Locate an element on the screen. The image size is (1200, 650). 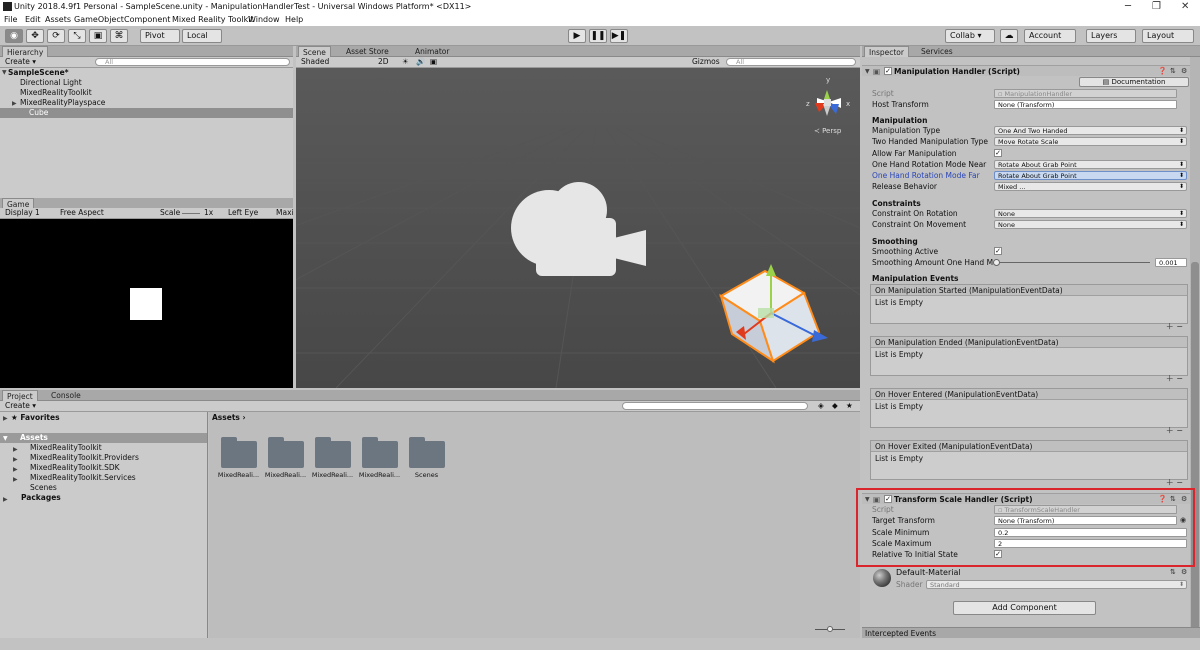
rotate-tool-icon: ⟳ is located at coordinates (56, 36).